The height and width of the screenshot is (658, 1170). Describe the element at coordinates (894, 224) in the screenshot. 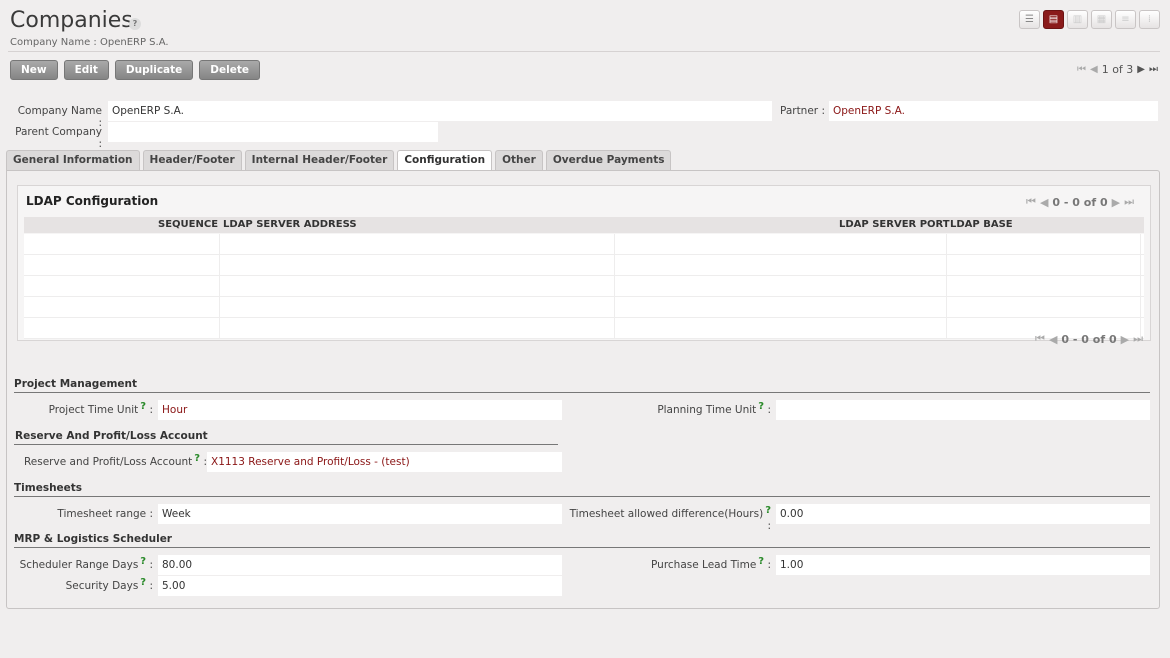

I see `column-ldap-server-port: LDAP SERVER PORT` at that location.